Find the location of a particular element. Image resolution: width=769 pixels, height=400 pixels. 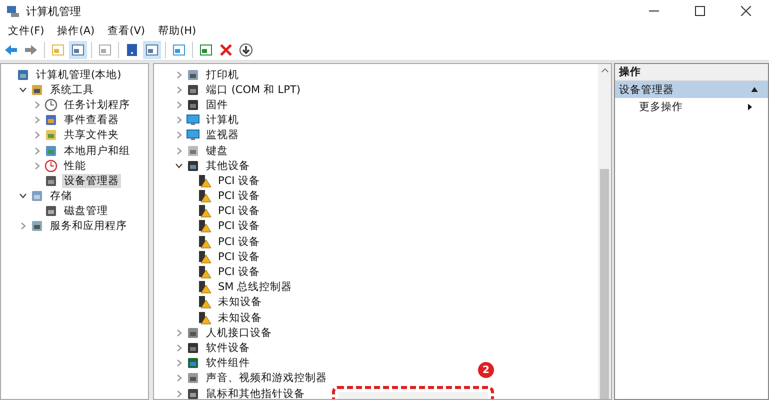

tree-item: 任务计划程序 is located at coordinates (97, 105).